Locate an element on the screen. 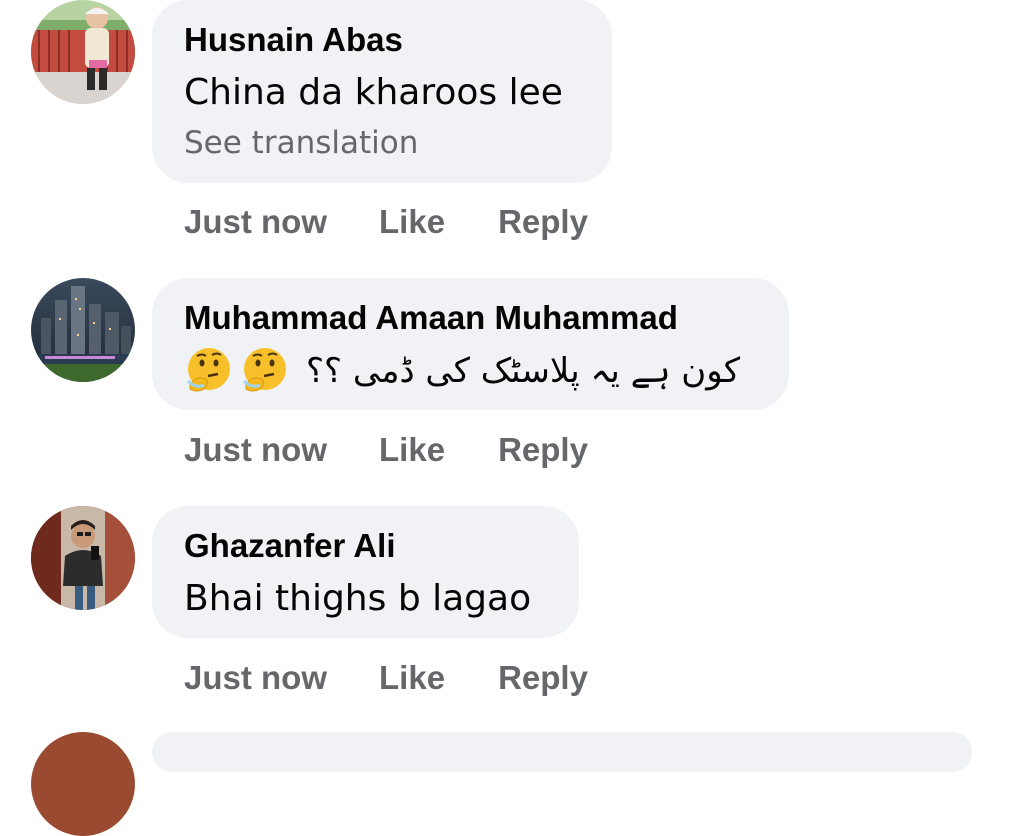 The width and height of the screenshot is (1024, 836). comment-author: Ghazanfer Ali is located at coordinates (365, 546).